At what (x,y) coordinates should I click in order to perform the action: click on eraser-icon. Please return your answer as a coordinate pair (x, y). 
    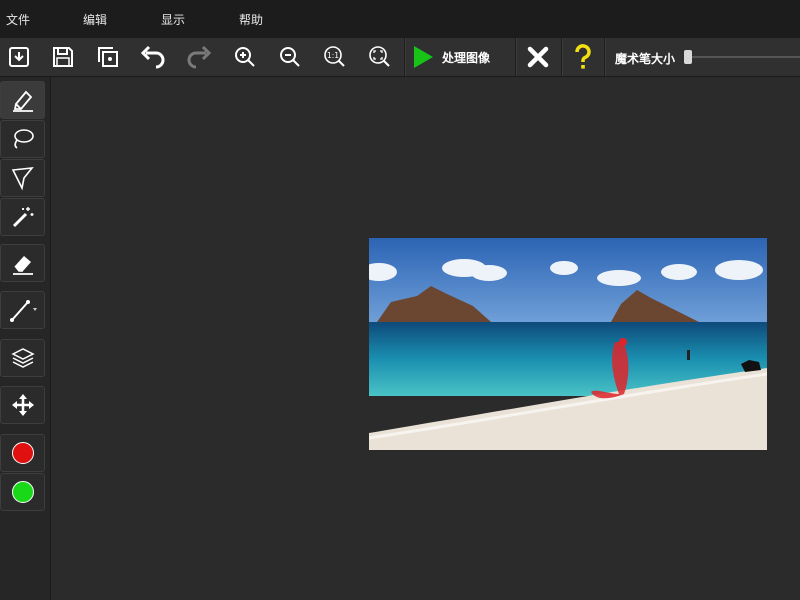
    Looking at the image, I should click on (22, 265).